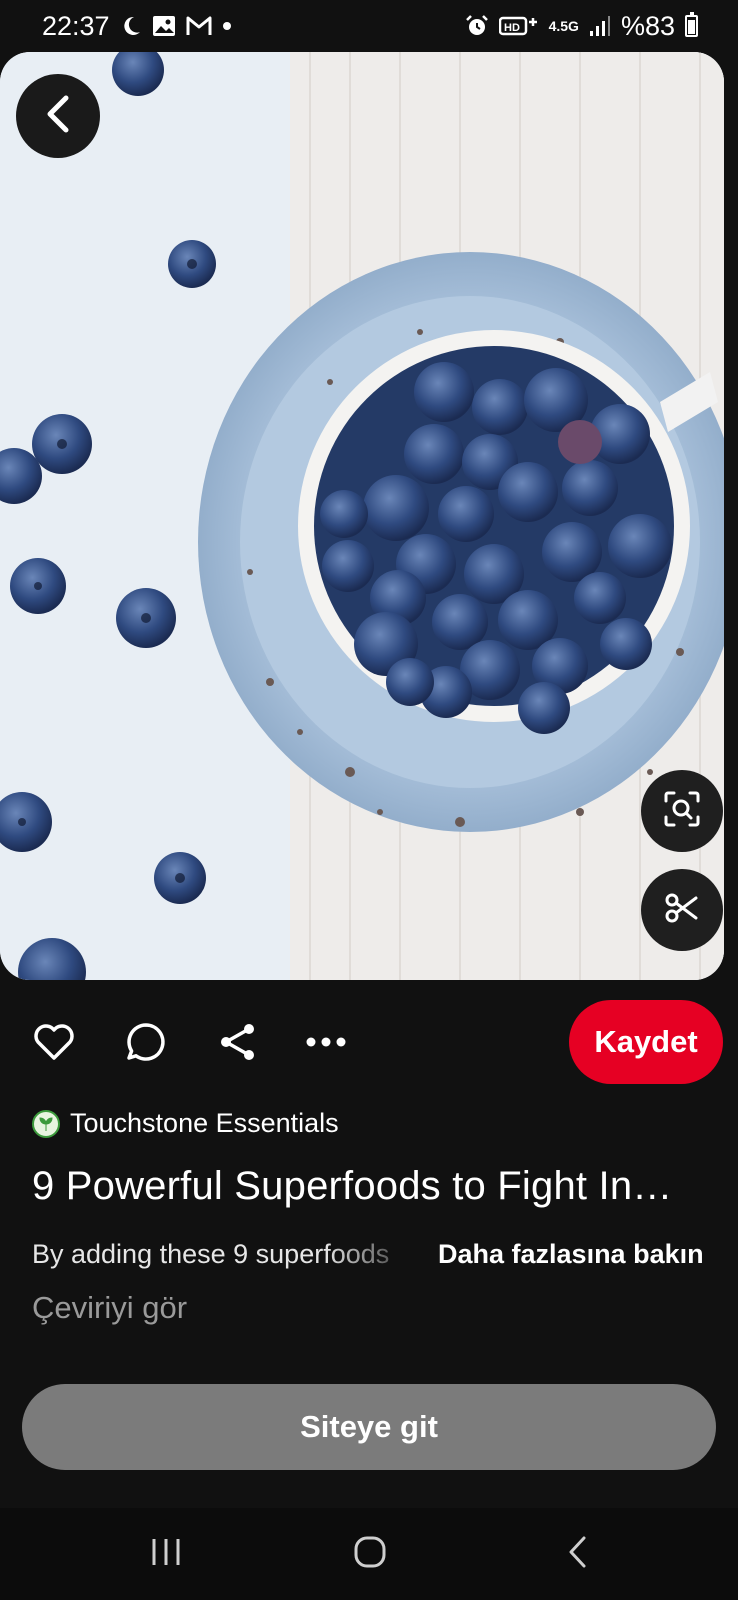 This screenshot has height=1600, width=738. I want to click on more-options-button, so click(326, 1044).